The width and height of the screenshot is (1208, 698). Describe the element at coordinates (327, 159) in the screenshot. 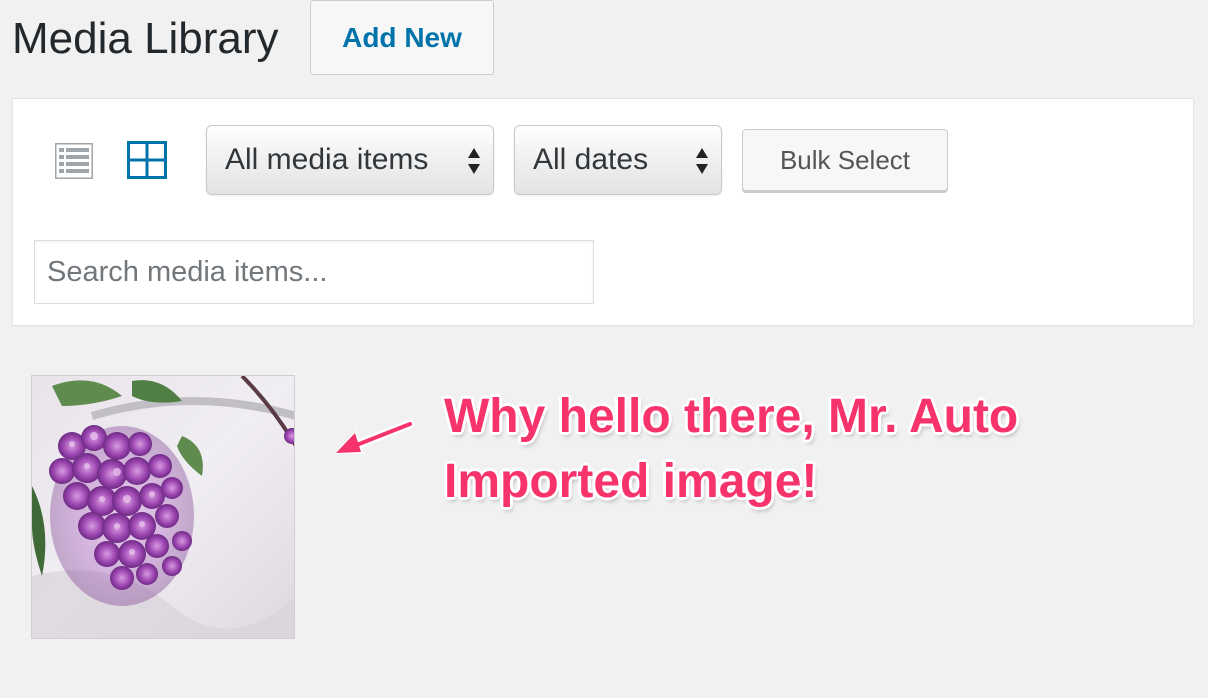

I see `media-type-filter-value: All media items` at that location.